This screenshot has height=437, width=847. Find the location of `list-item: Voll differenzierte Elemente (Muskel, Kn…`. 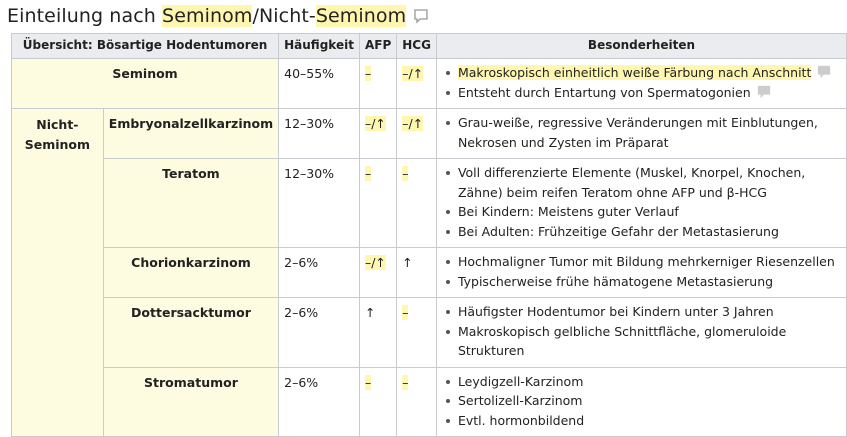

list-item: Voll differenzierte Elemente (Muskel, Kn… is located at coordinates (643, 182).